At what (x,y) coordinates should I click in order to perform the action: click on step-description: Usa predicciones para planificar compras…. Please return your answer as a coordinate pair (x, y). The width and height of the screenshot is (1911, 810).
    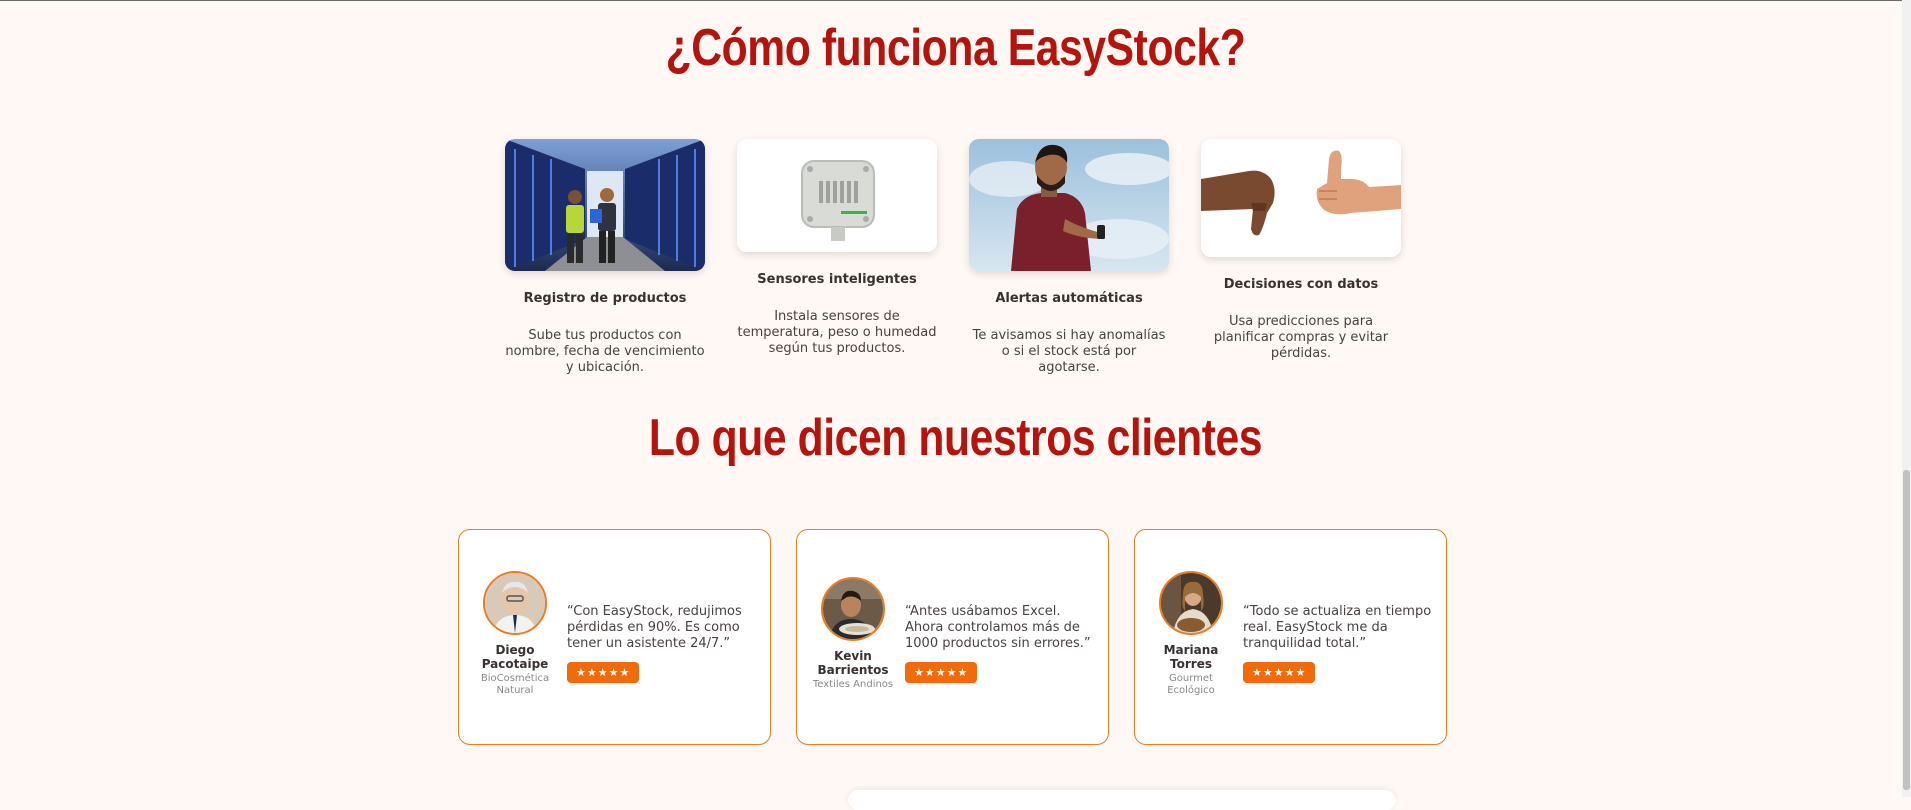
    Looking at the image, I should click on (1301, 337).